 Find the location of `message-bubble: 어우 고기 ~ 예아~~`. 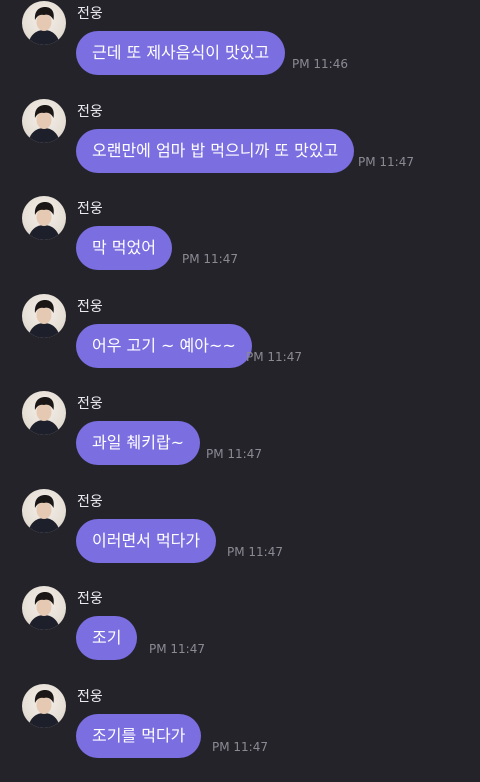

message-bubble: 어우 고기 ~ 예아~~ is located at coordinates (164, 346).